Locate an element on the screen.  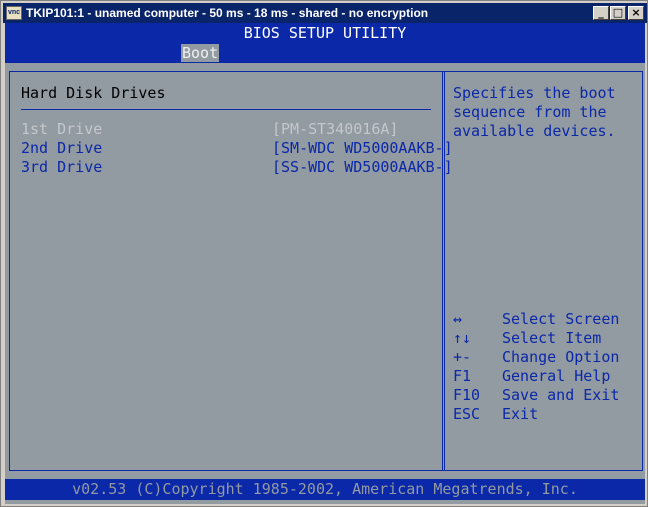
key-desc-select-item: Select Item is located at coordinates (552, 338).